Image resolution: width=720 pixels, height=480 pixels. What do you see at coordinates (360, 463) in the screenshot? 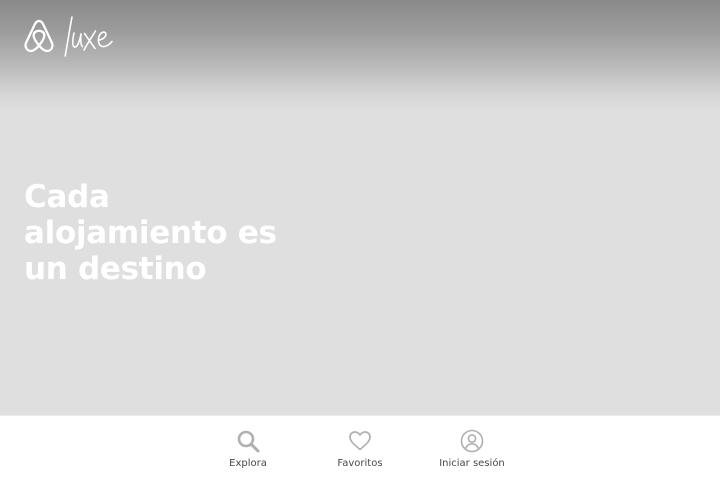
I see `tab-favorites-label: Favoritos` at bounding box center [360, 463].